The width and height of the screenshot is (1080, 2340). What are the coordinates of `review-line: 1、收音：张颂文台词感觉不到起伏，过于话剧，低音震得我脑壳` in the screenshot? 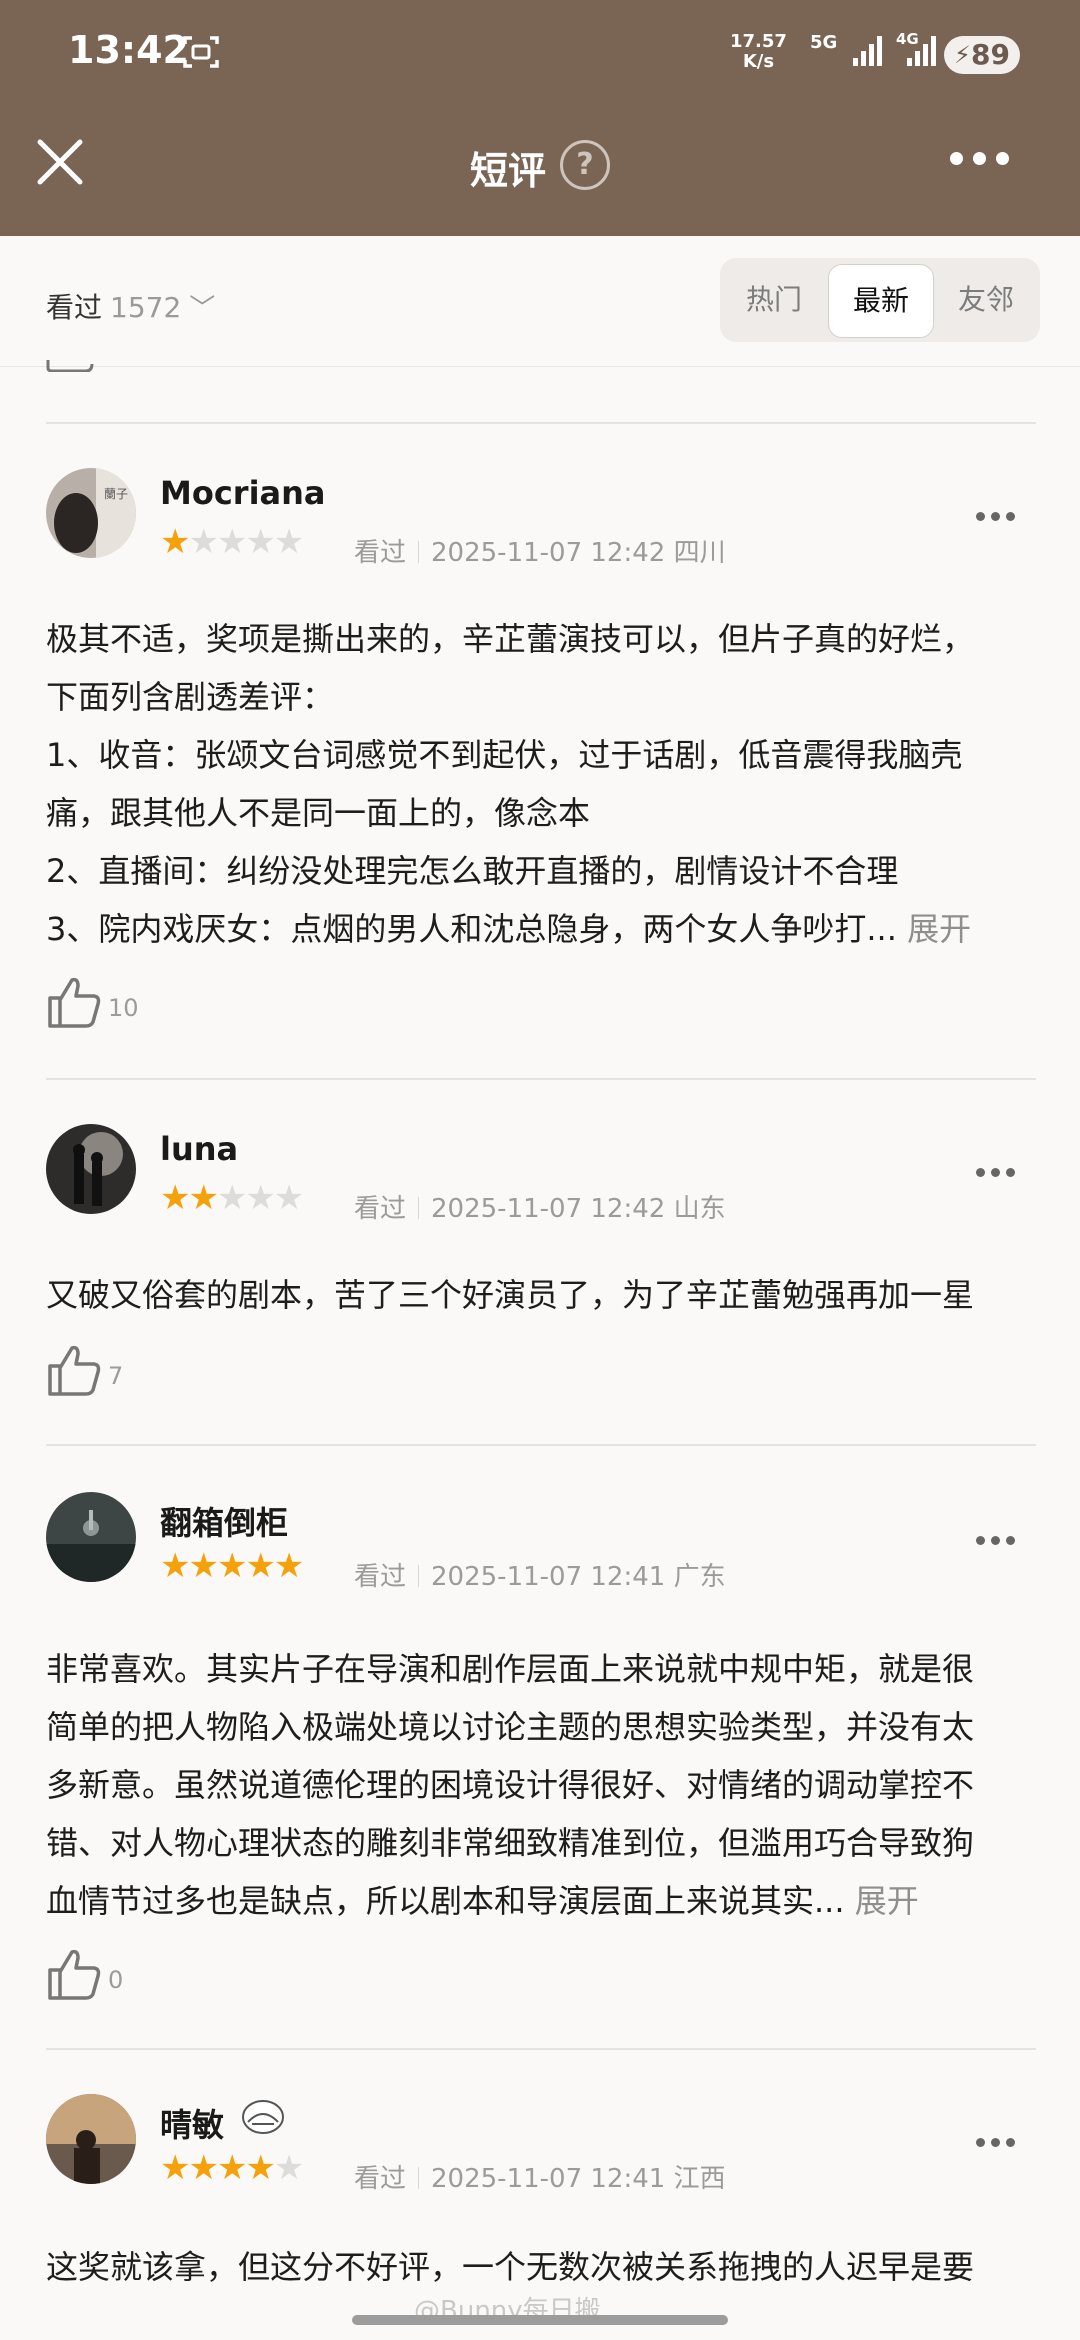 It's located at (504, 755).